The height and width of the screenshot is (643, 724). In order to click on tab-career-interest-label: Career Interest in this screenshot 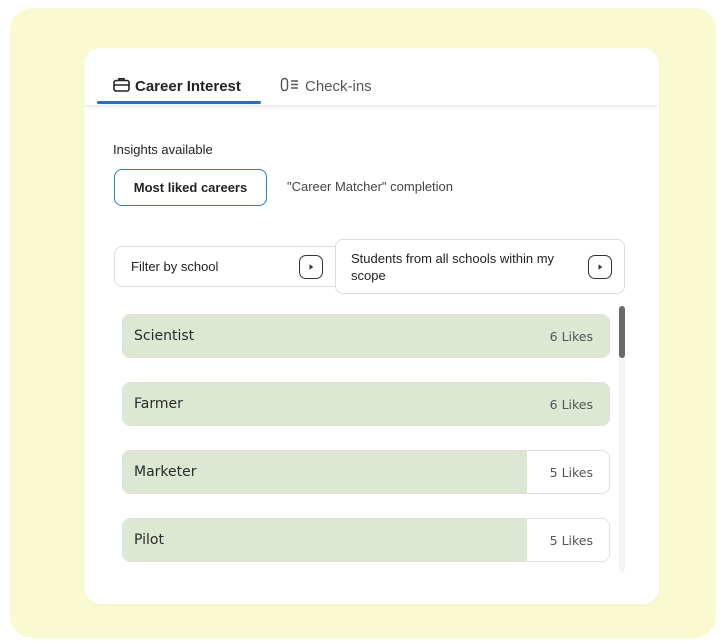, I will do `click(188, 86)`.